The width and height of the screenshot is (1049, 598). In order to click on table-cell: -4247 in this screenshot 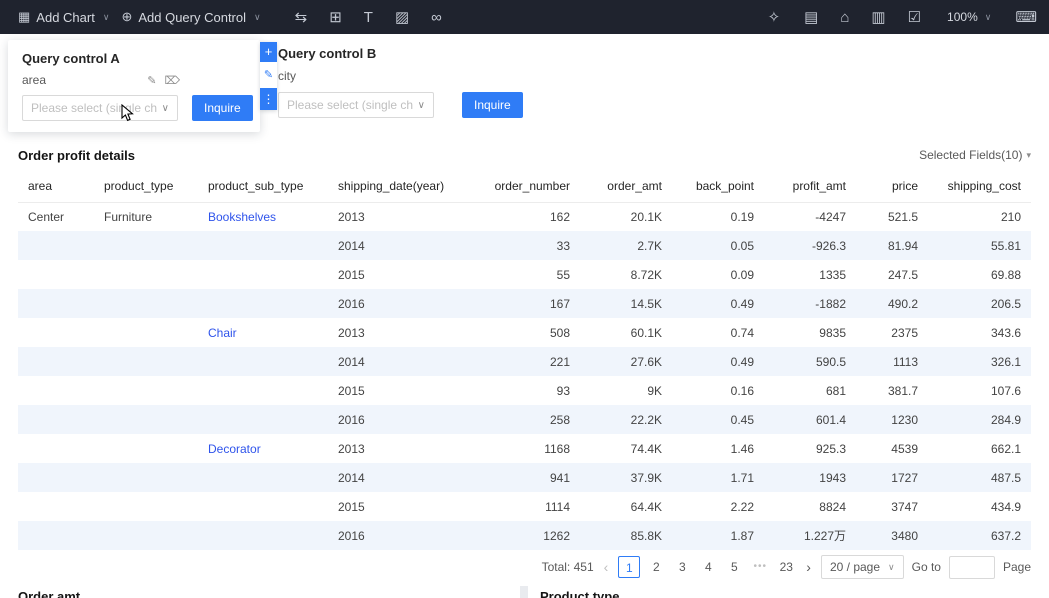, I will do `click(830, 216)`.